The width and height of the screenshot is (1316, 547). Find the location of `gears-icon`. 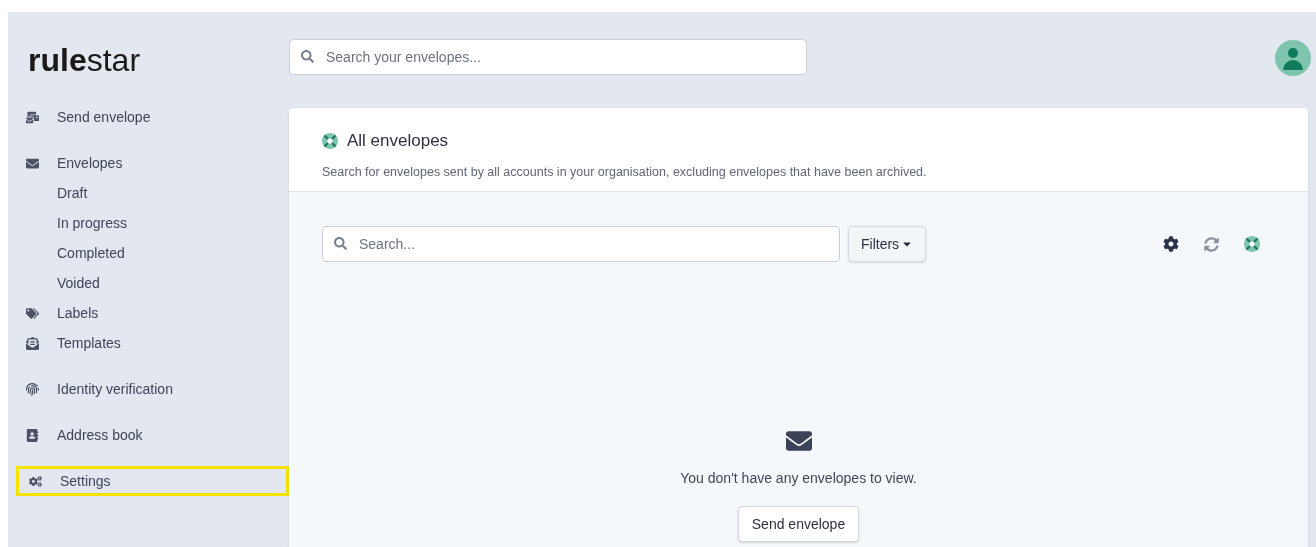

gears-icon is located at coordinates (35, 481).